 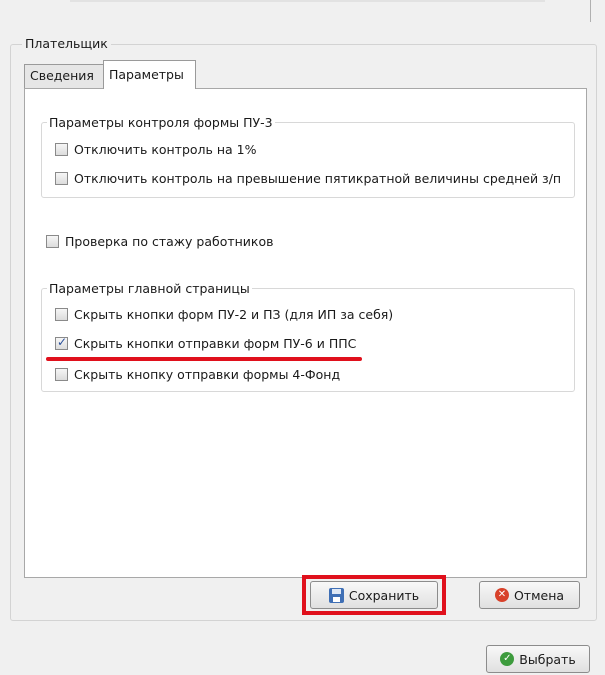 I want to click on select-button-label: Выбрать, so click(x=547, y=659).